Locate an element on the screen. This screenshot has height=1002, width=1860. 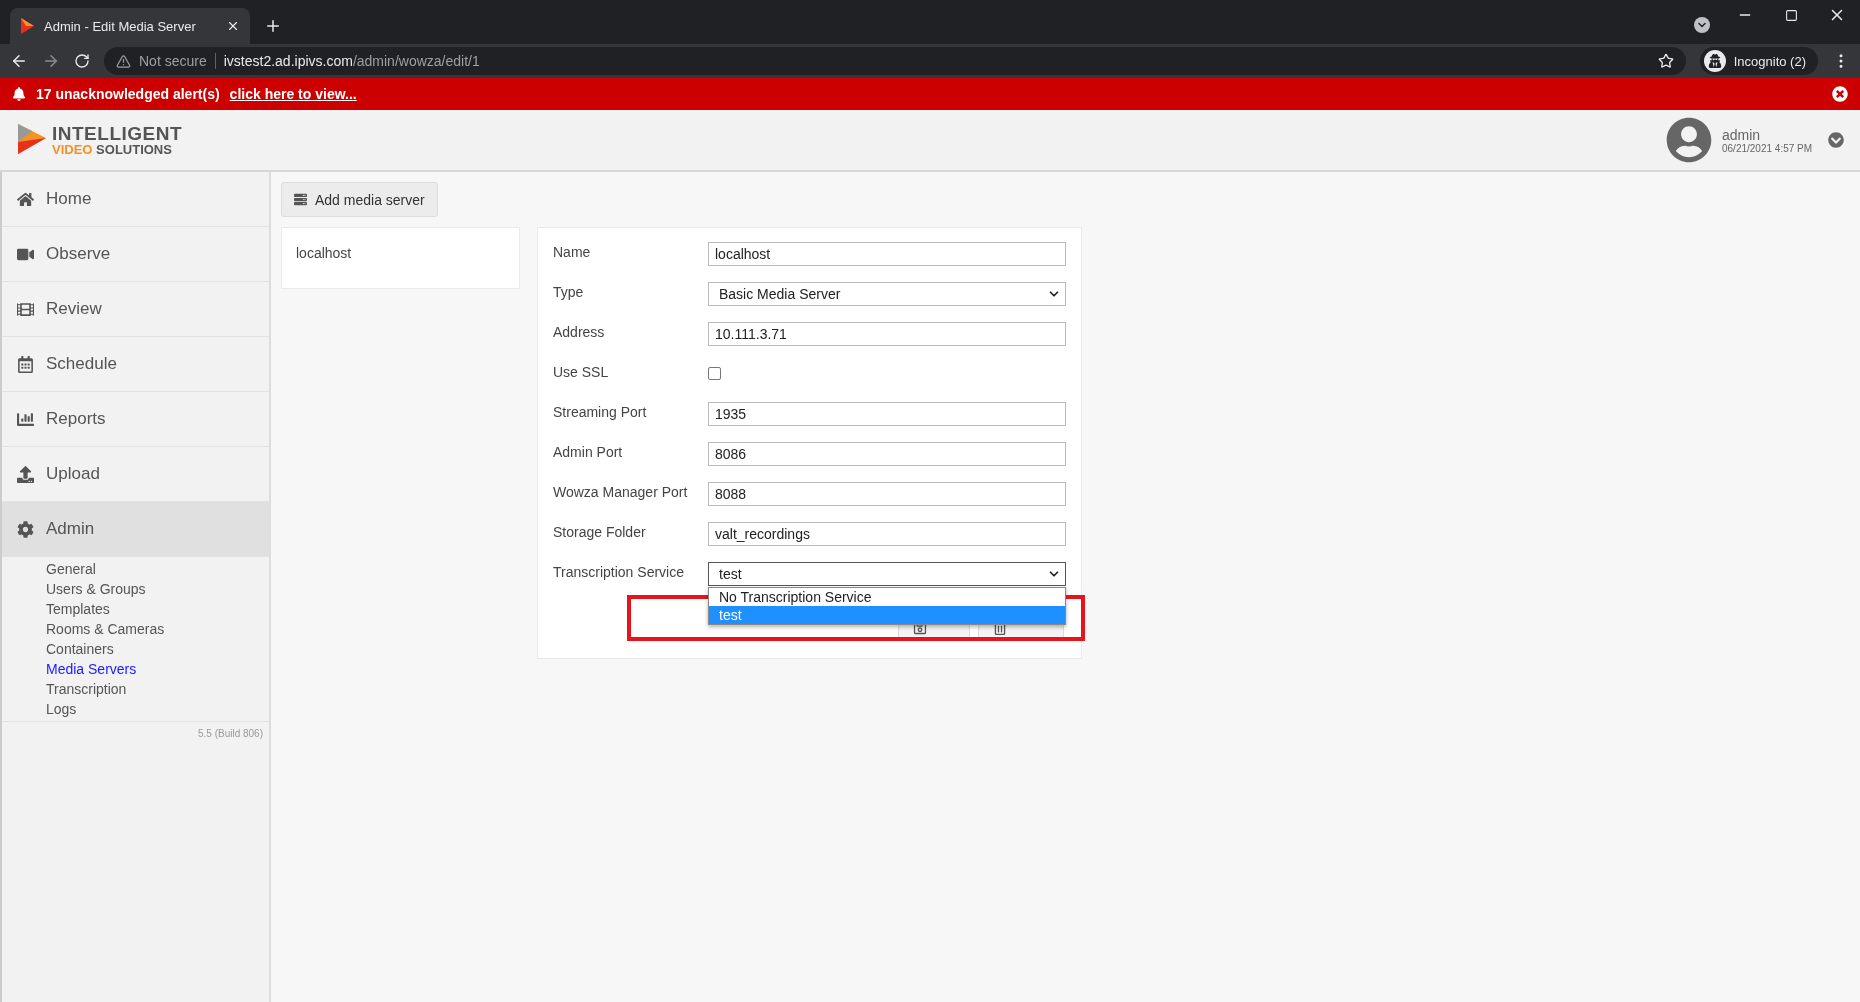
nav-item: Observe is located at coordinates (135, 254).